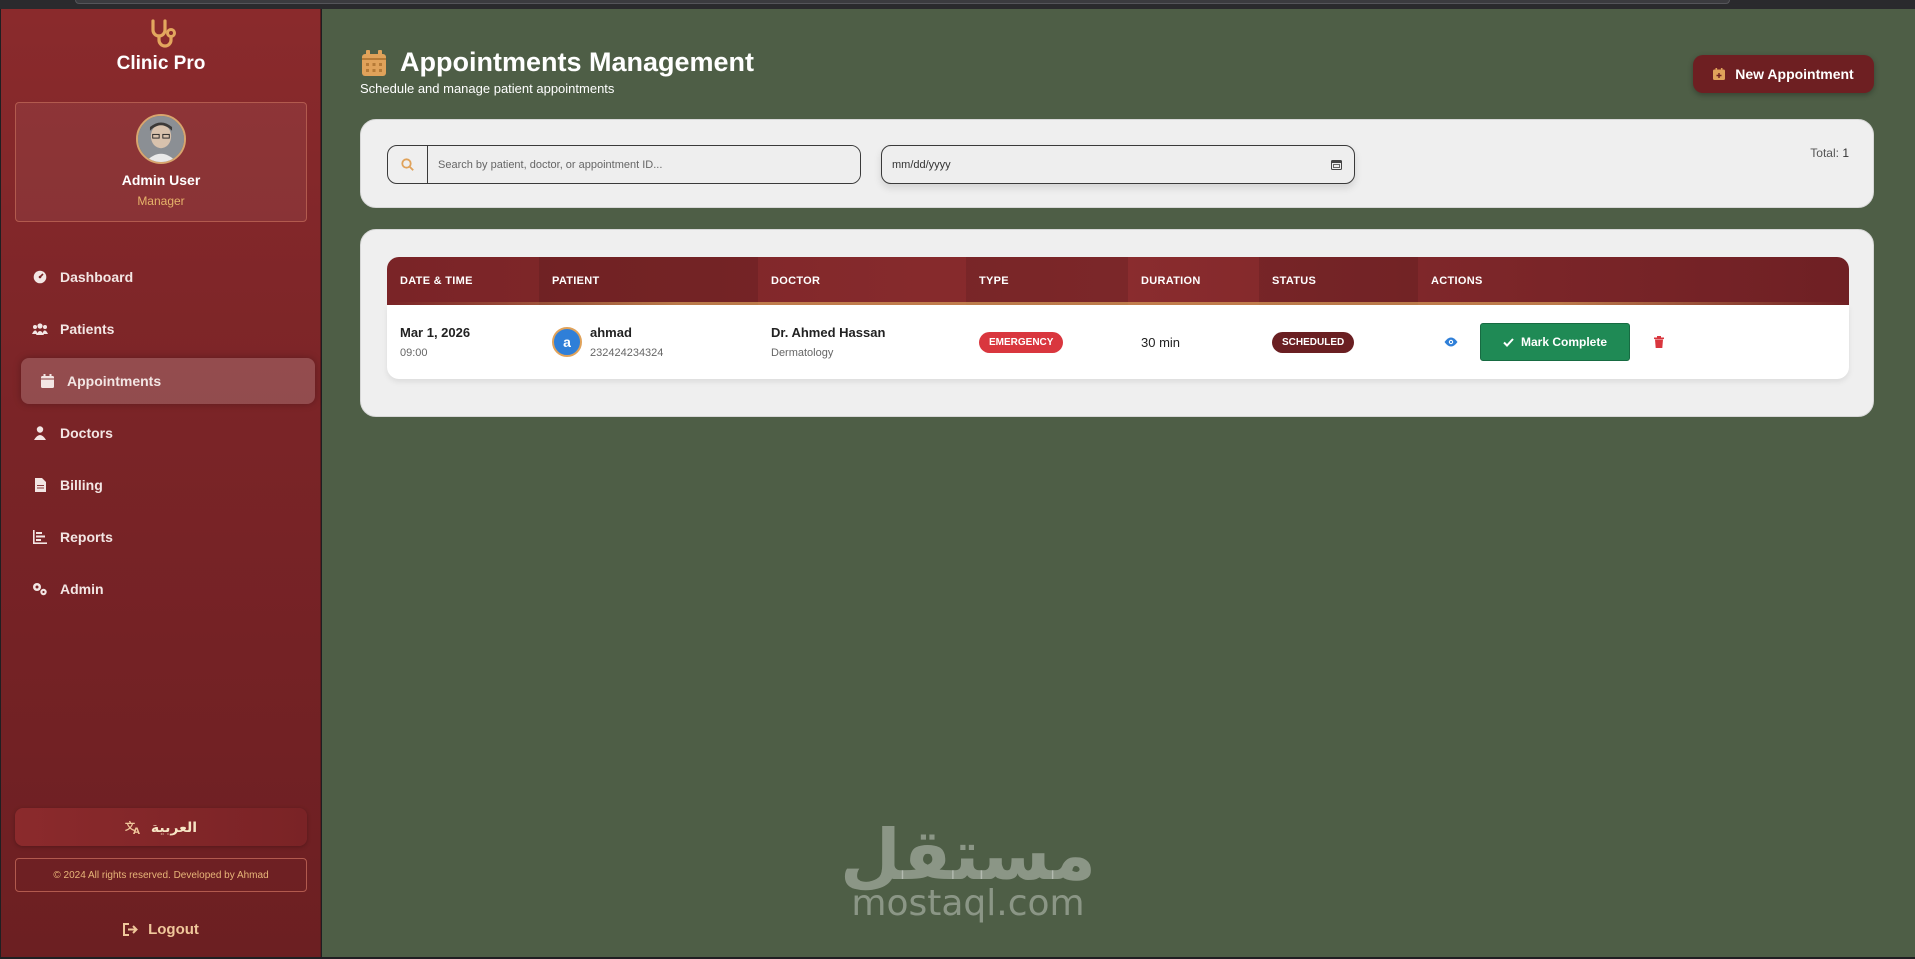 The image size is (1915, 959). I want to click on user-card: Admin User Manager, so click(161, 162).